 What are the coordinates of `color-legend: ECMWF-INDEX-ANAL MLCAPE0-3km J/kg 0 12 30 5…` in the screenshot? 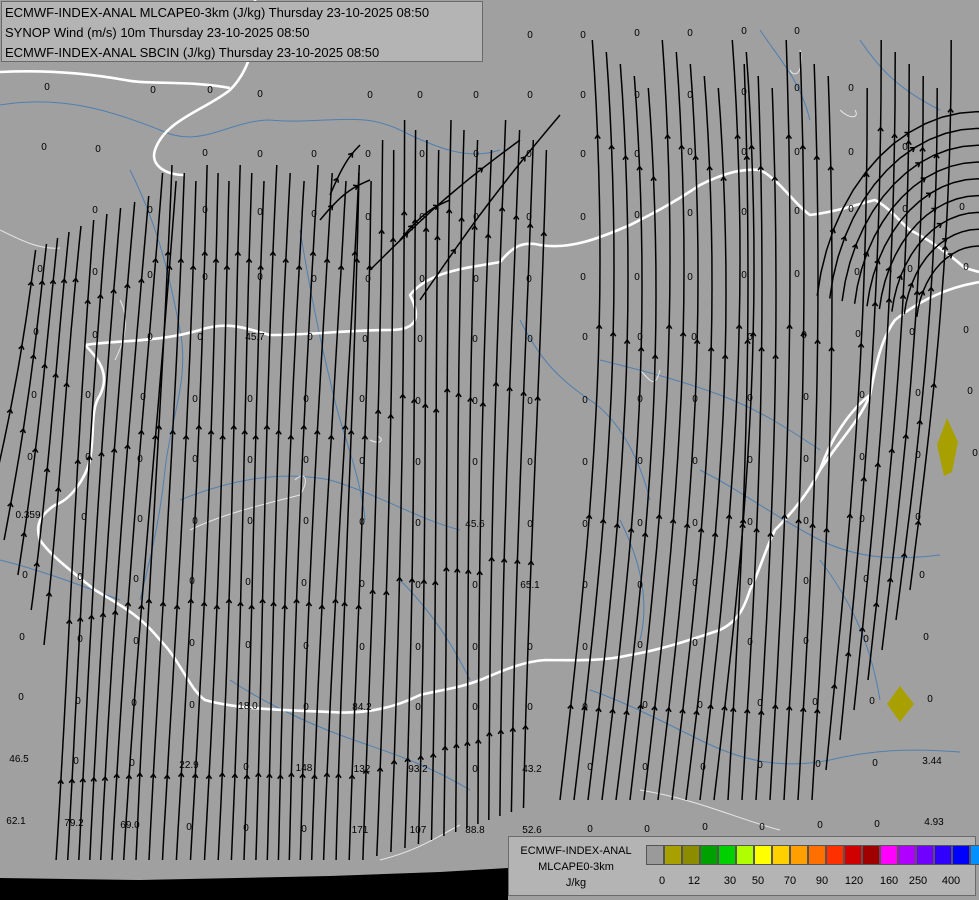 It's located at (743, 866).